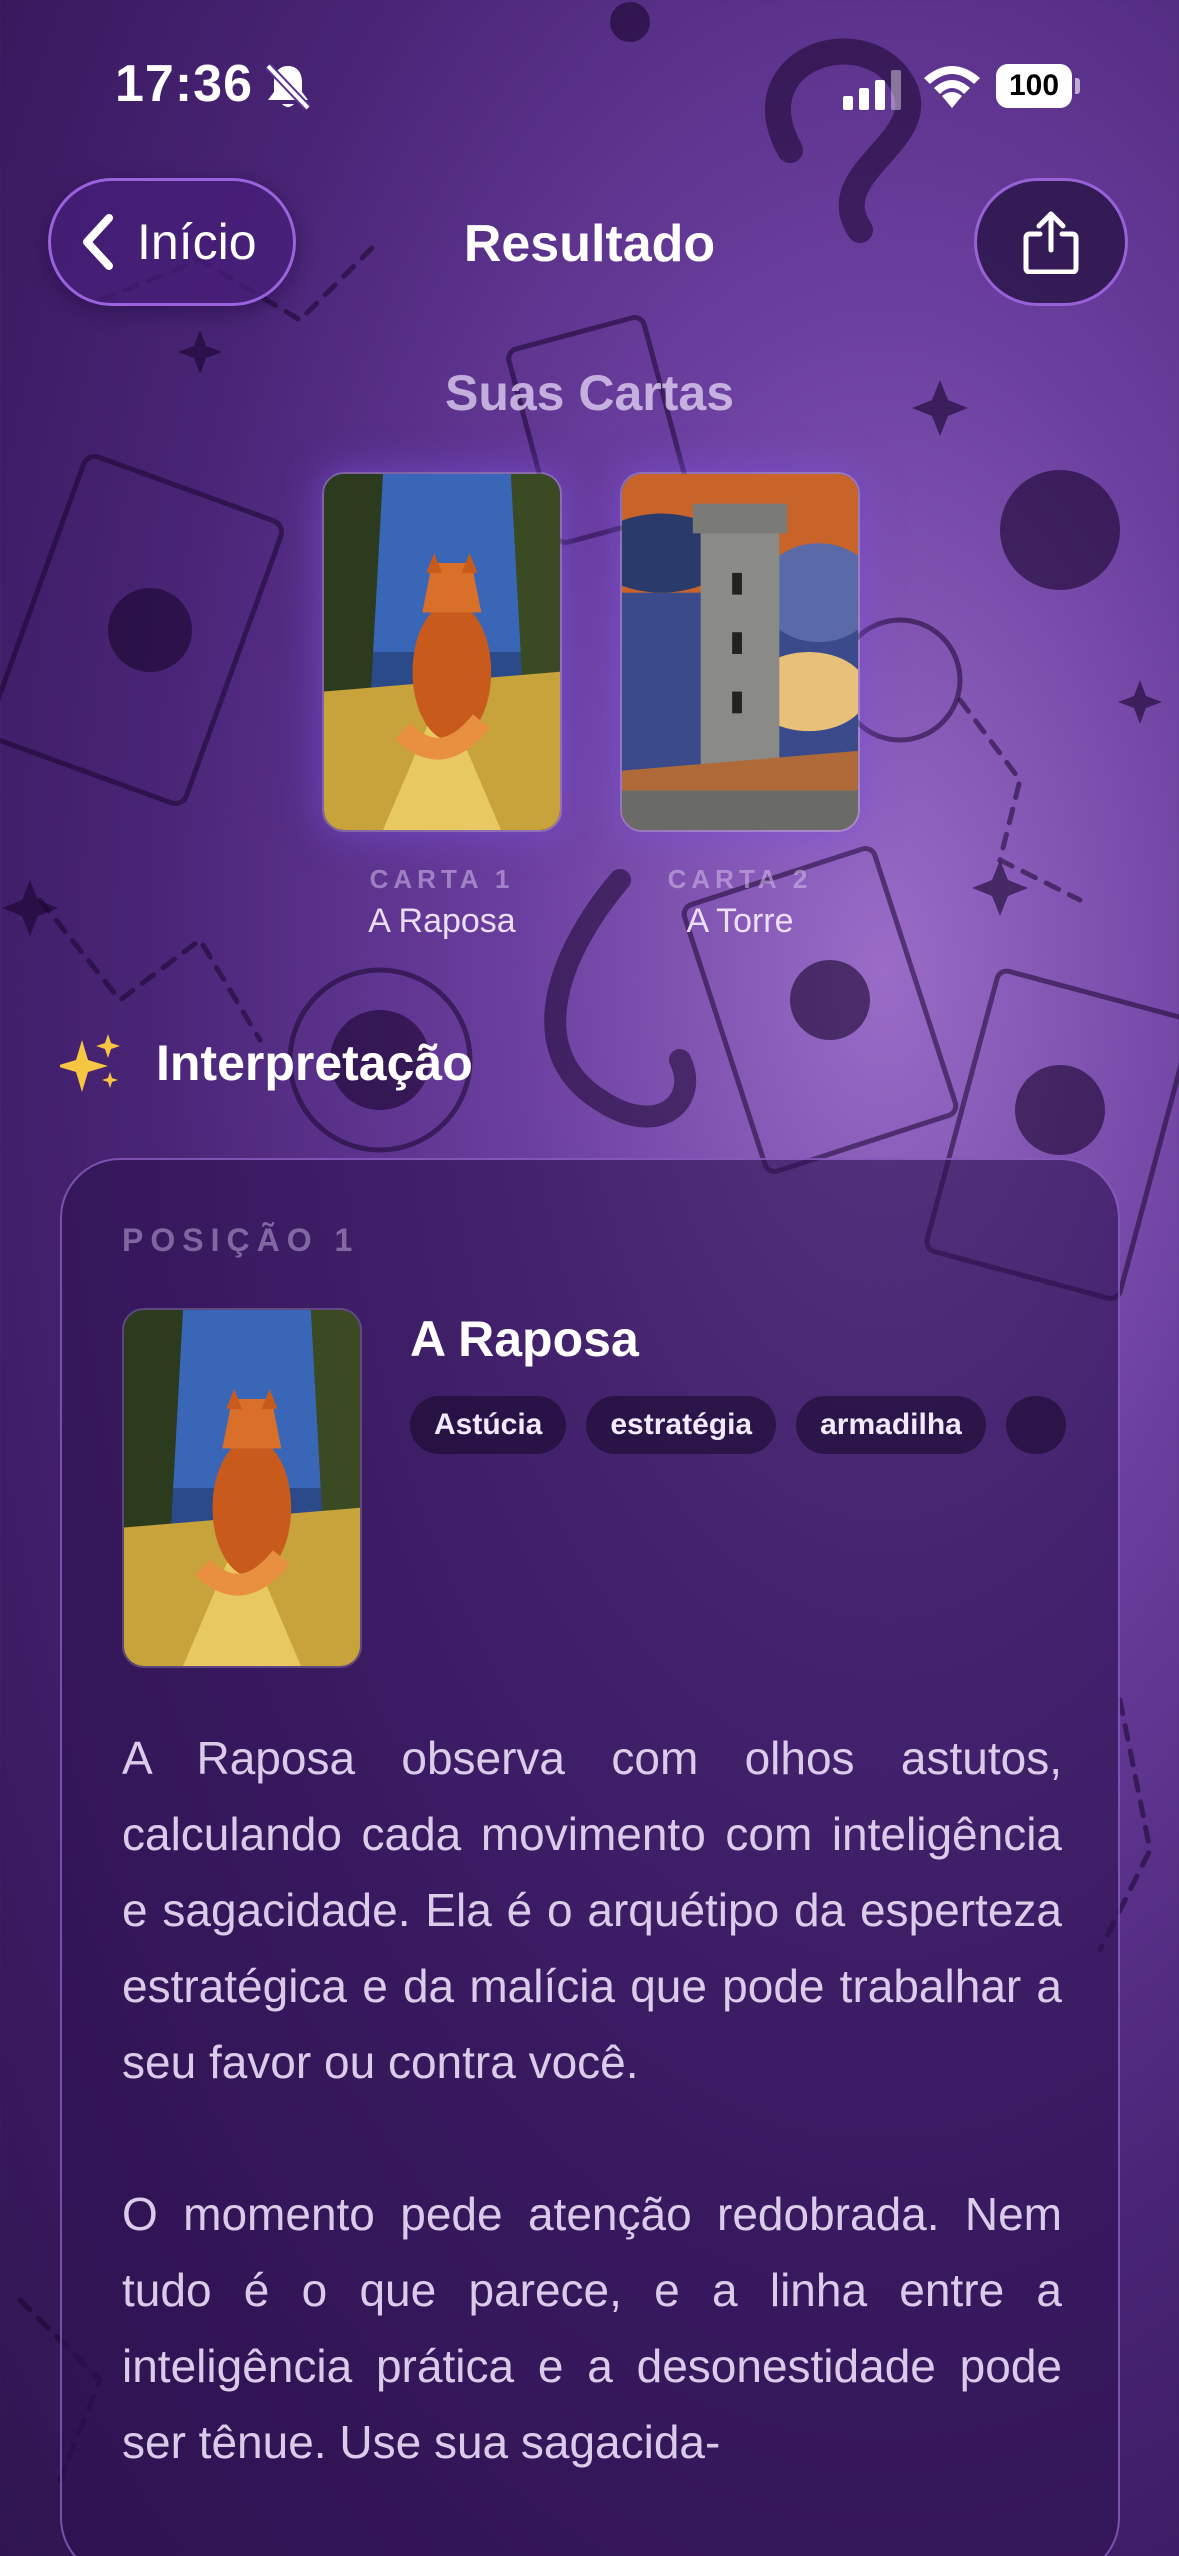 Image resolution: width=1179 pixels, height=2556 pixels. I want to click on battery-indicator: 100, so click(1038, 86).